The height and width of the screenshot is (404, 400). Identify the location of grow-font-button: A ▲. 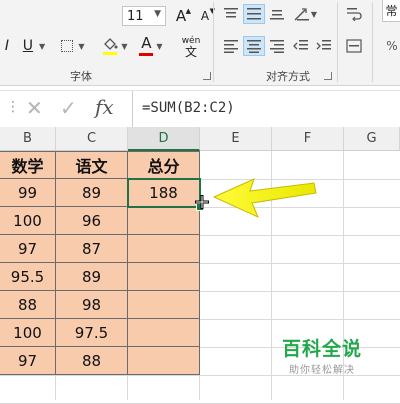
(181, 16).